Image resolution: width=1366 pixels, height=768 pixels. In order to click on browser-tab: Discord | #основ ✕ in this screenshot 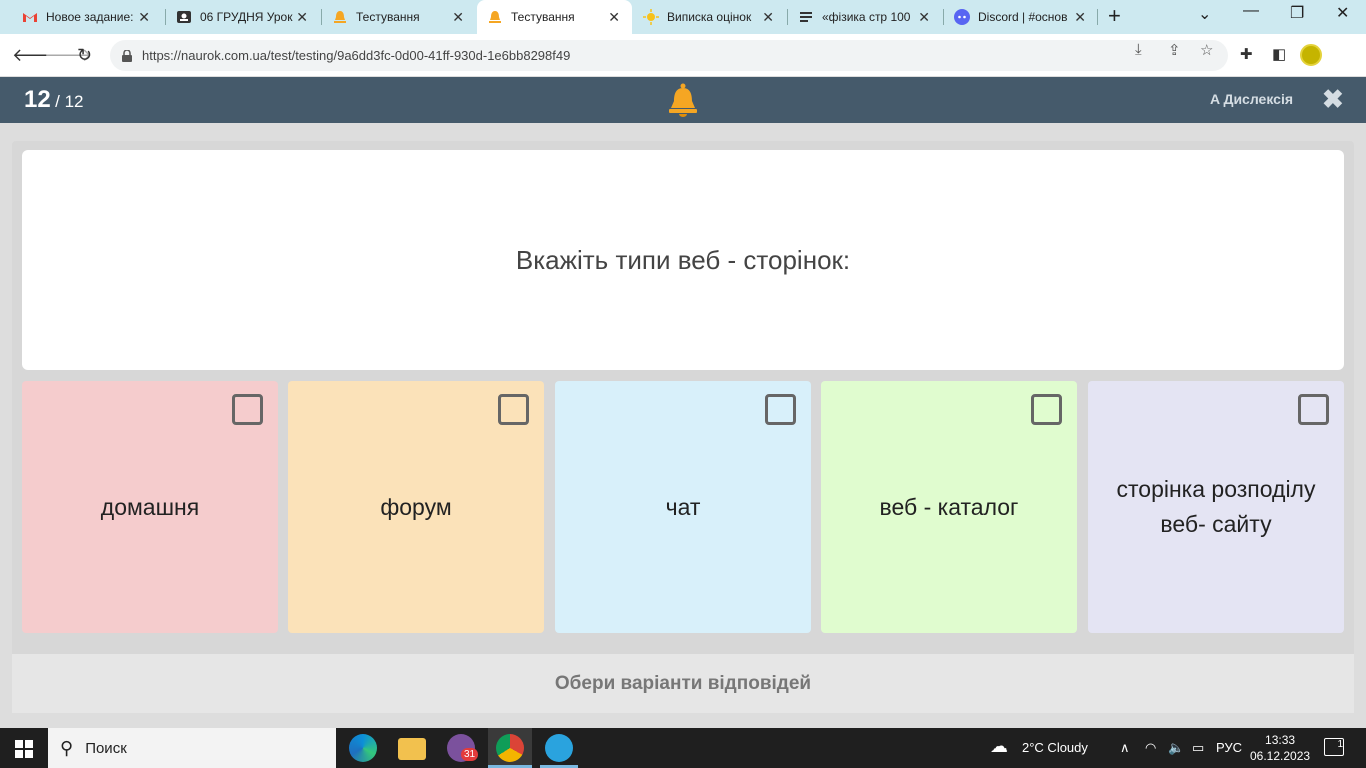, I will do `click(1021, 17)`.